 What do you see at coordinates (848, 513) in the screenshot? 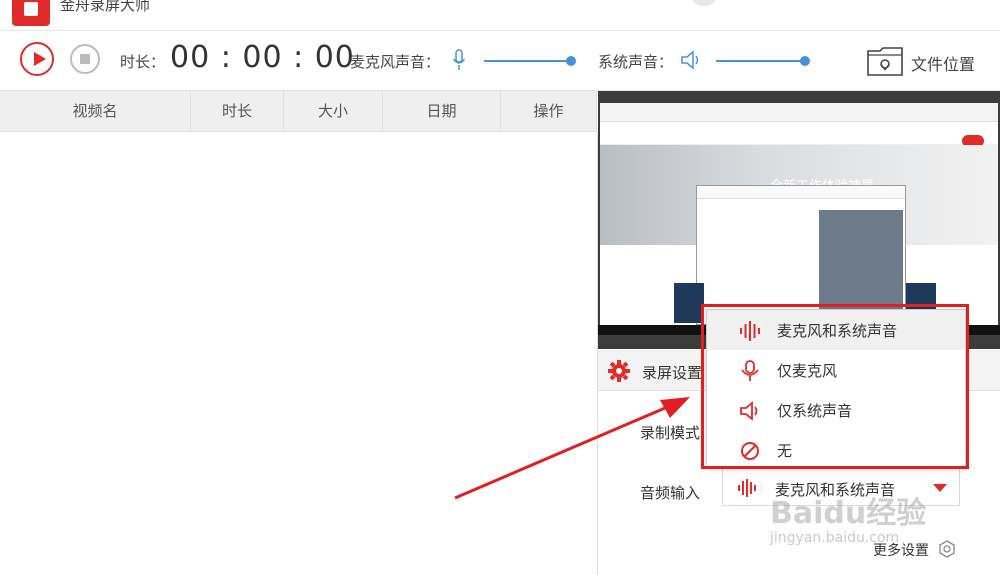
I see `watermark: Baidu经验` at bounding box center [848, 513].